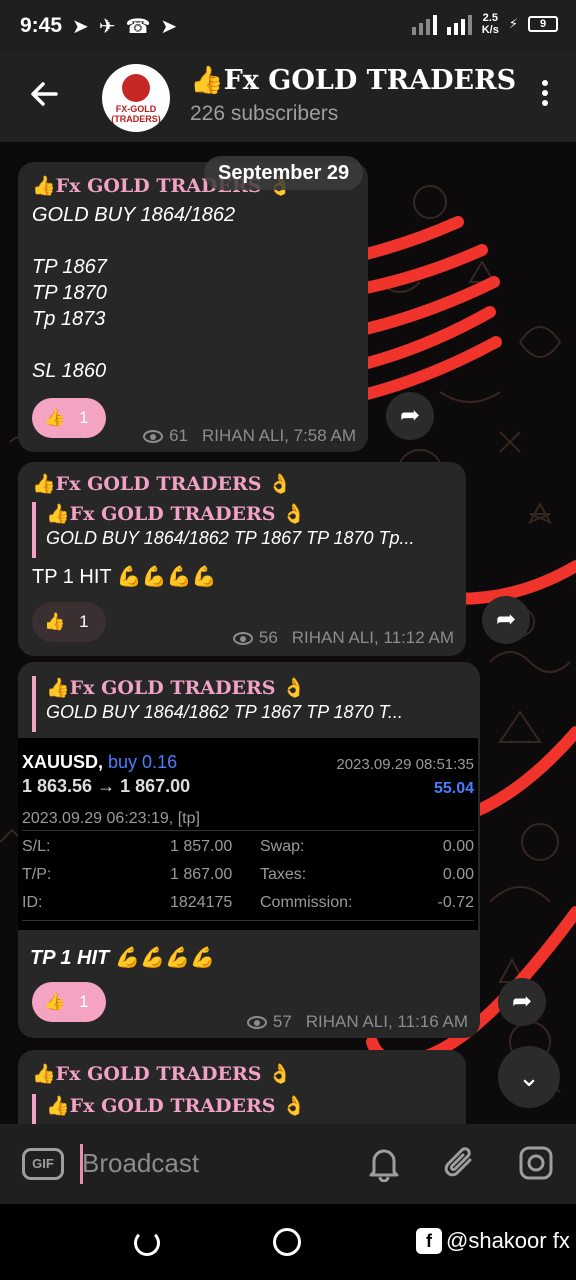 The height and width of the screenshot is (1280, 576). What do you see at coordinates (69, 319) in the screenshot?
I see `message-line: Tp 1873` at bounding box center [69, 319].